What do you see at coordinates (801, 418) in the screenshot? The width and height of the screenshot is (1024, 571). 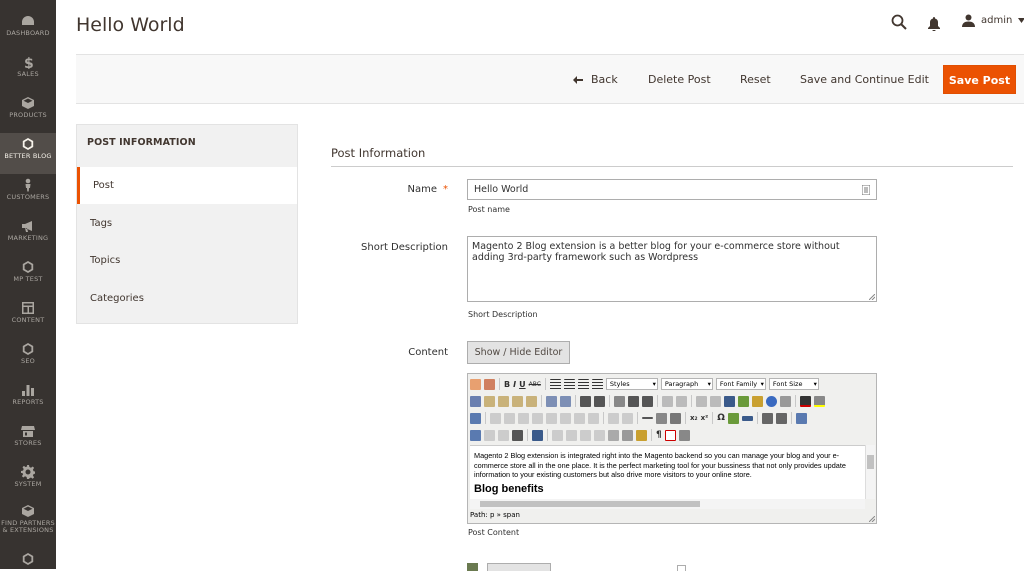 I see `fullscreen-icon` at bounding box center [801, 418].